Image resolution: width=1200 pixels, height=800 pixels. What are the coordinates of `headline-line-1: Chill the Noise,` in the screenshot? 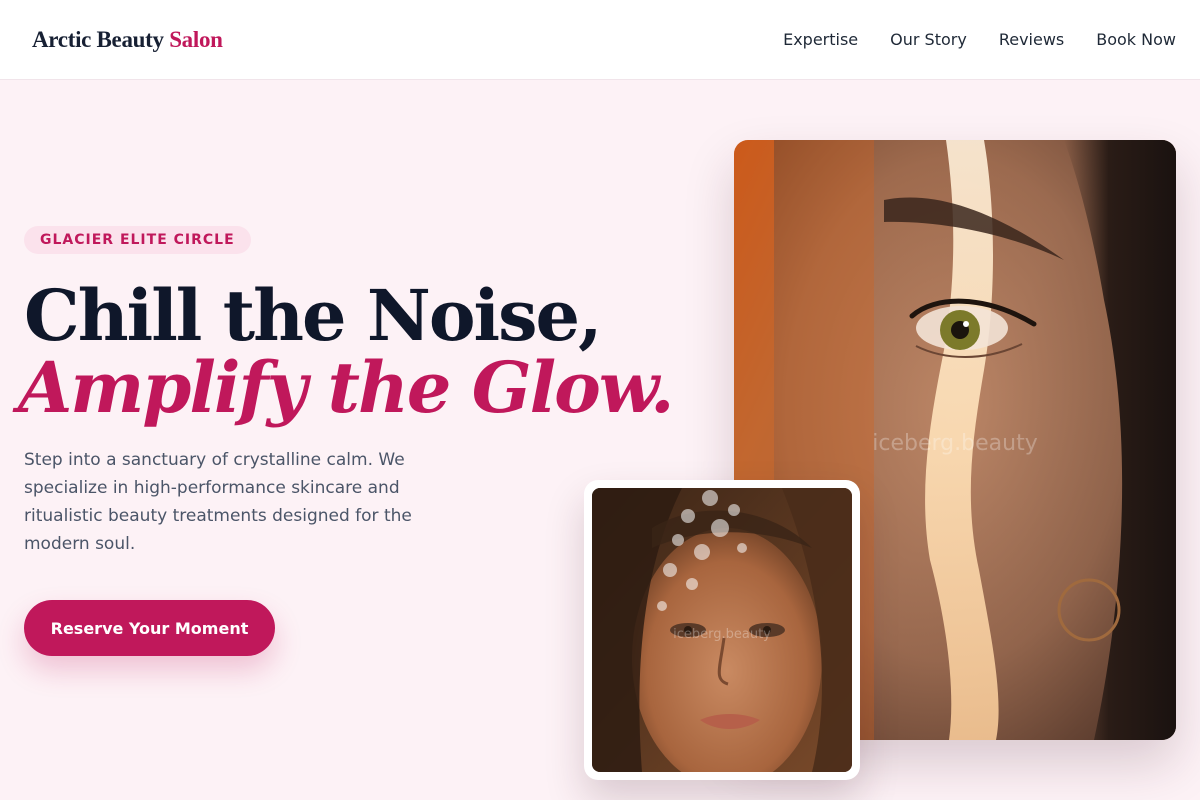 It's located at (313, 315).